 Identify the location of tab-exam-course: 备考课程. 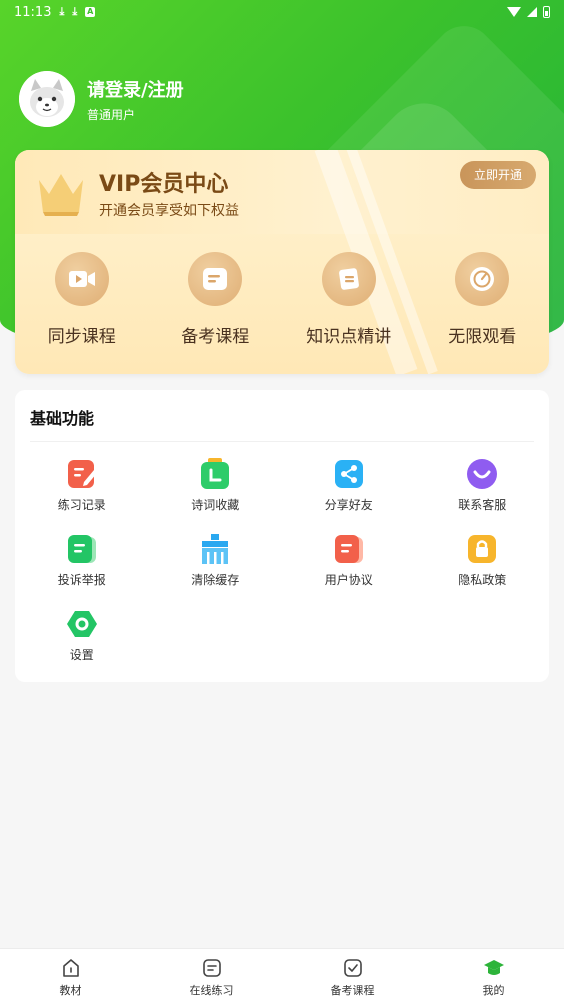
(352, 976).